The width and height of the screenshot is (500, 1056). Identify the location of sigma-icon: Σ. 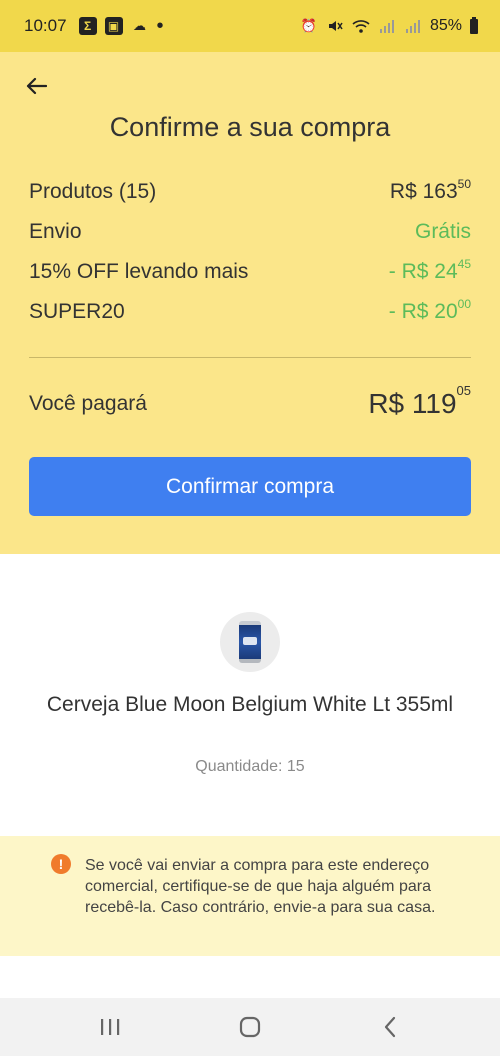
(87, 26).